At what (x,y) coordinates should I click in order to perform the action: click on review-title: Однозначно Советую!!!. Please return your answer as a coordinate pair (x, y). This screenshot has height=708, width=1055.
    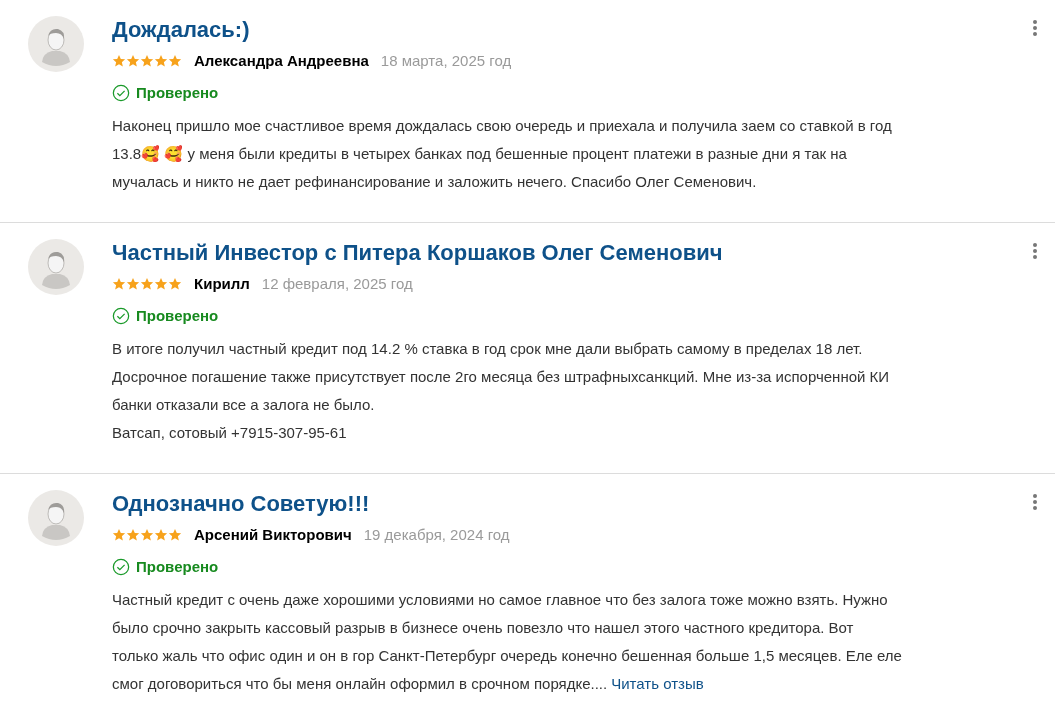
    Looking at the image, I should click on (241, 504).